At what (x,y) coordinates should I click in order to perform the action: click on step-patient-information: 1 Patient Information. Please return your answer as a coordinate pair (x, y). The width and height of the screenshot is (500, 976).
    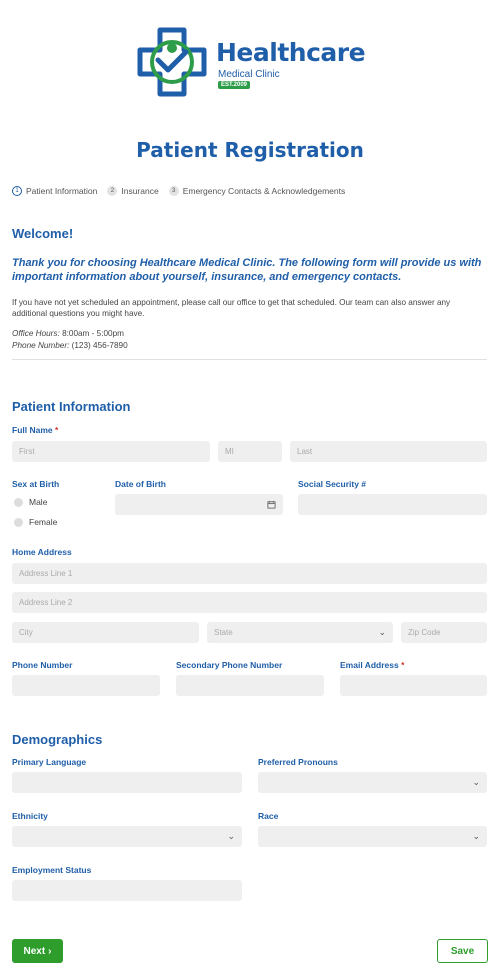
    Looking at the image, I should click on (54, 191).